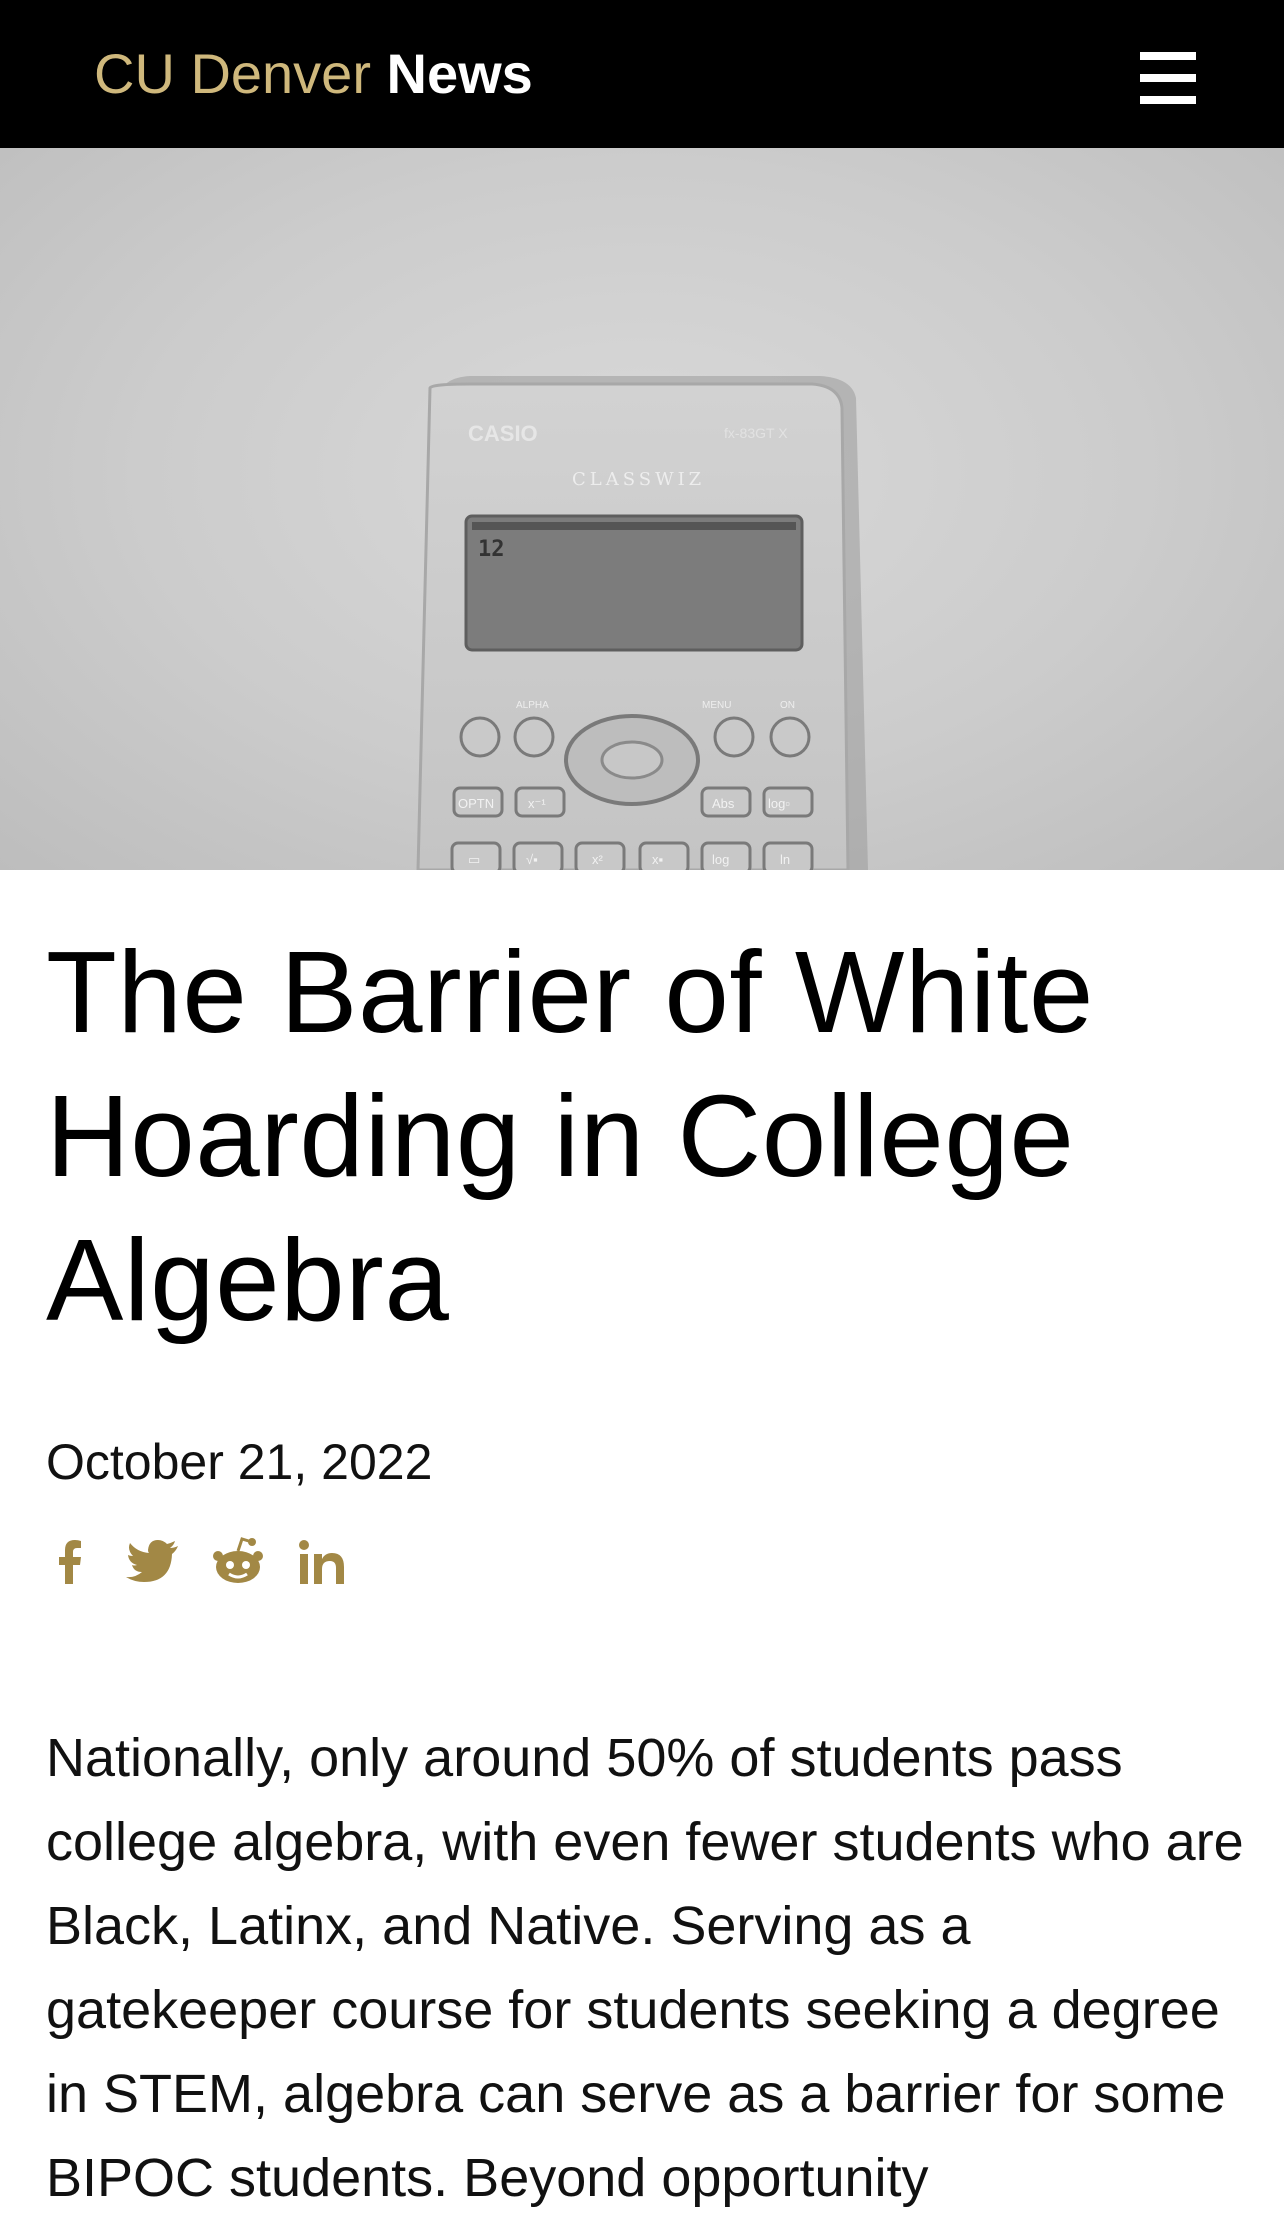  I want to click on svg-text: ln, so click(785, 859).